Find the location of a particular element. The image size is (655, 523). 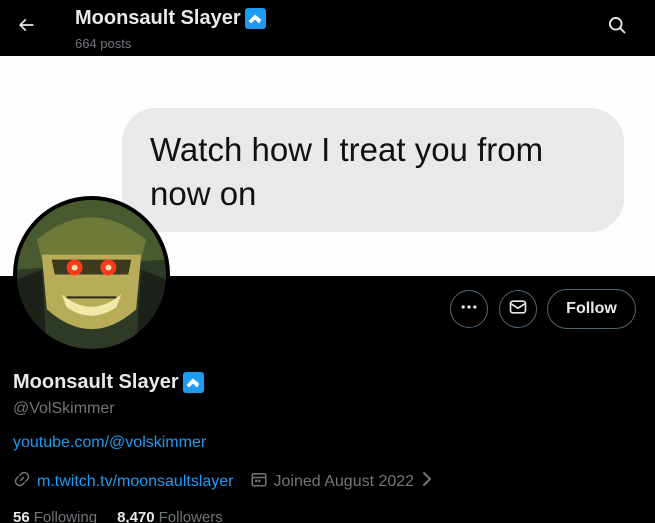

message-button is located at coordinates (518, 309).